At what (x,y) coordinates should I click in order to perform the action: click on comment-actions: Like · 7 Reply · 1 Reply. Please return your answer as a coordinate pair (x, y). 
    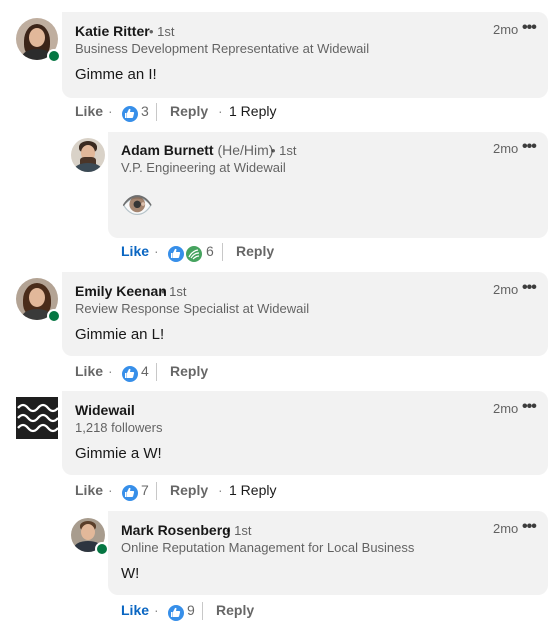
    Looking at the image, I should click on (275, 492).